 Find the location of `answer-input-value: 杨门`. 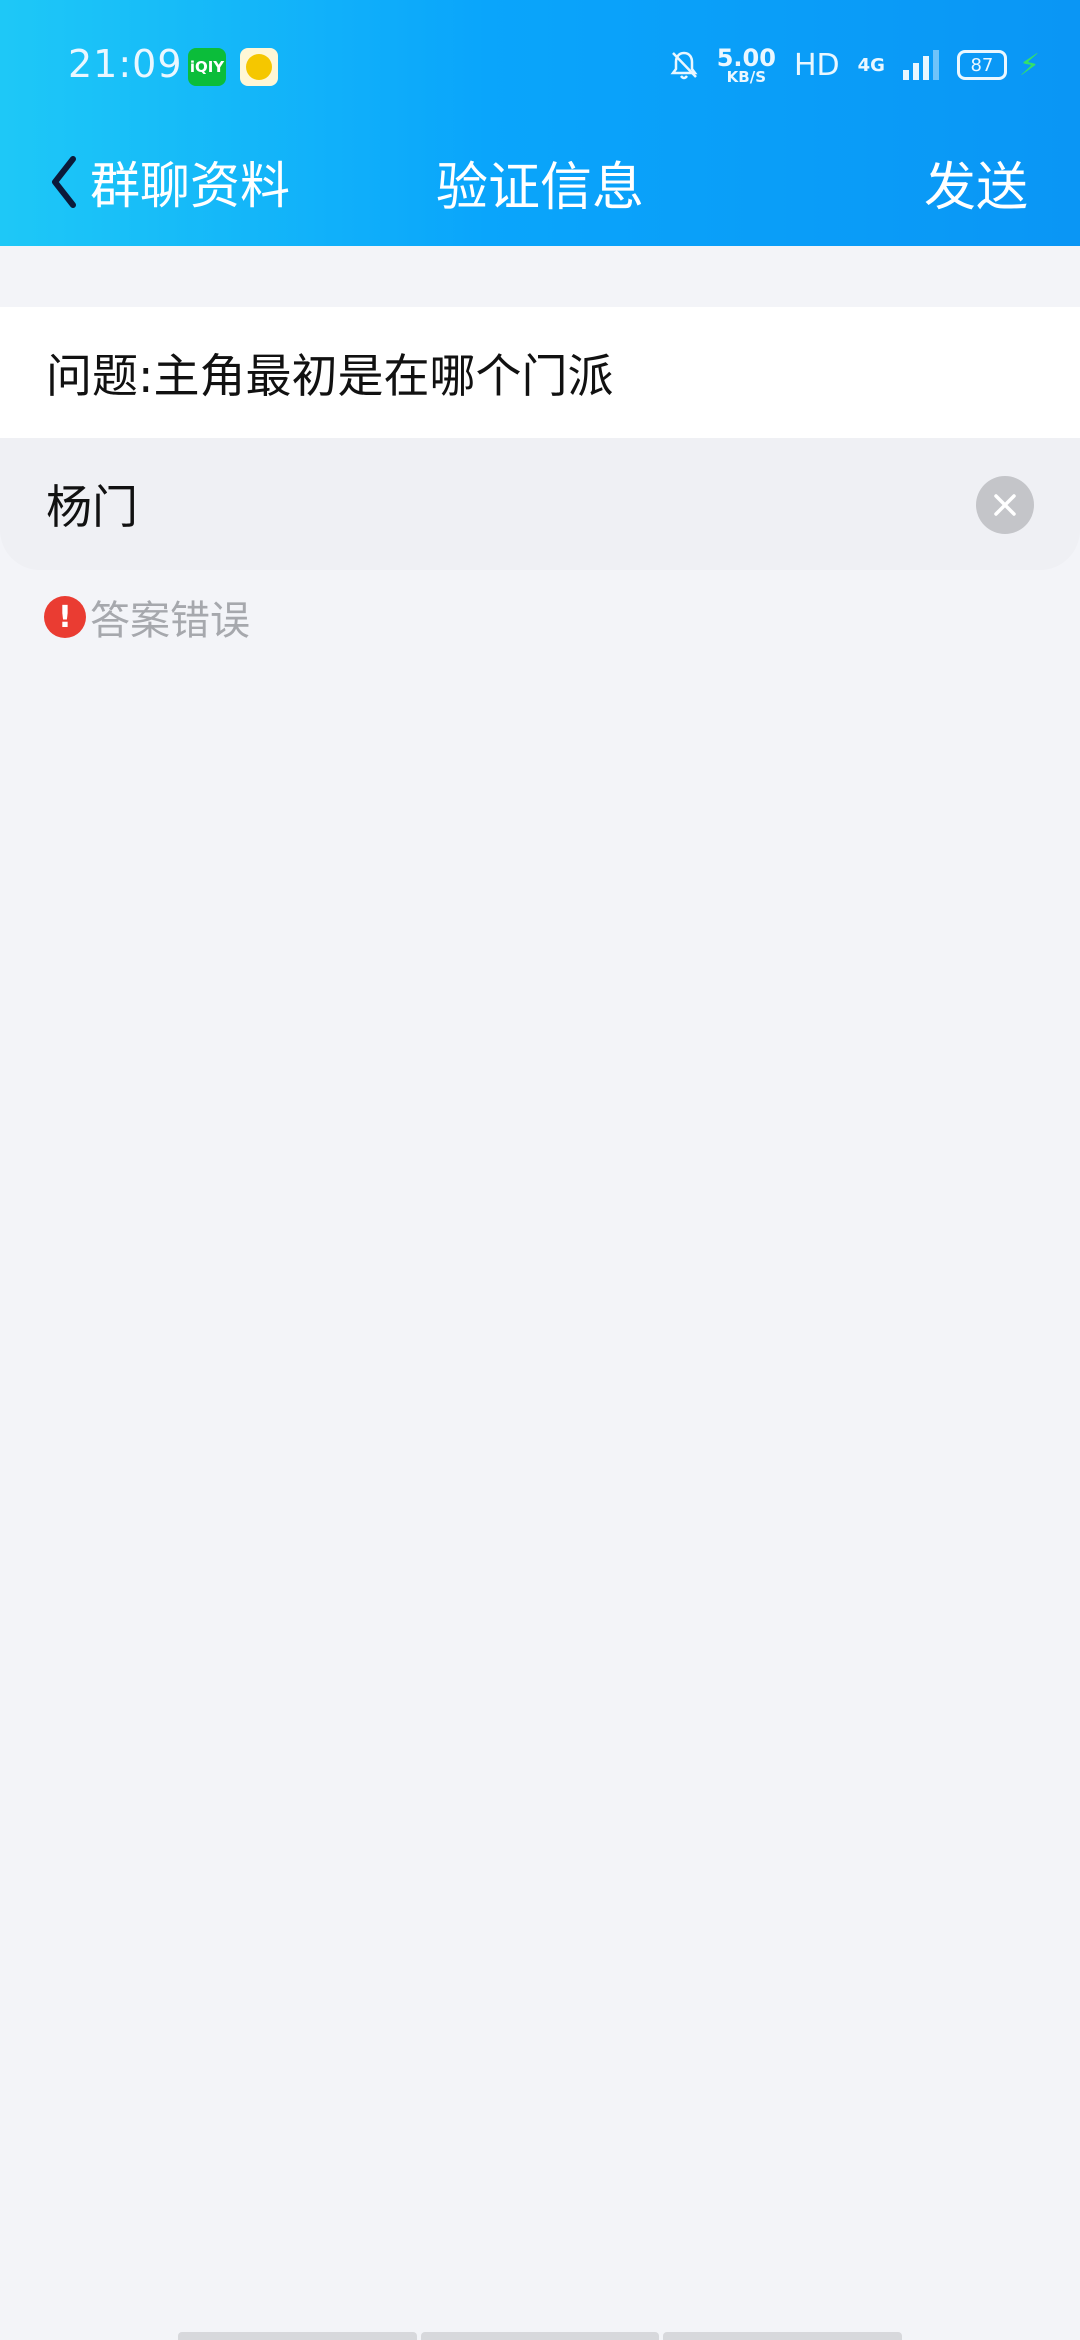

answer-input-value: 杨门 is located at coordinates (92, 504).